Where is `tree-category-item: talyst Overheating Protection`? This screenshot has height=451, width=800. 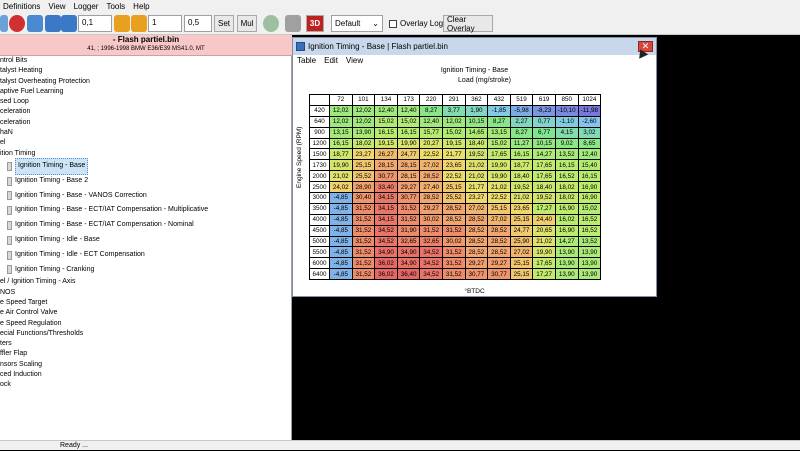 tree-category-item: talyst Overheating Protection is located at coordinates (145, 82).